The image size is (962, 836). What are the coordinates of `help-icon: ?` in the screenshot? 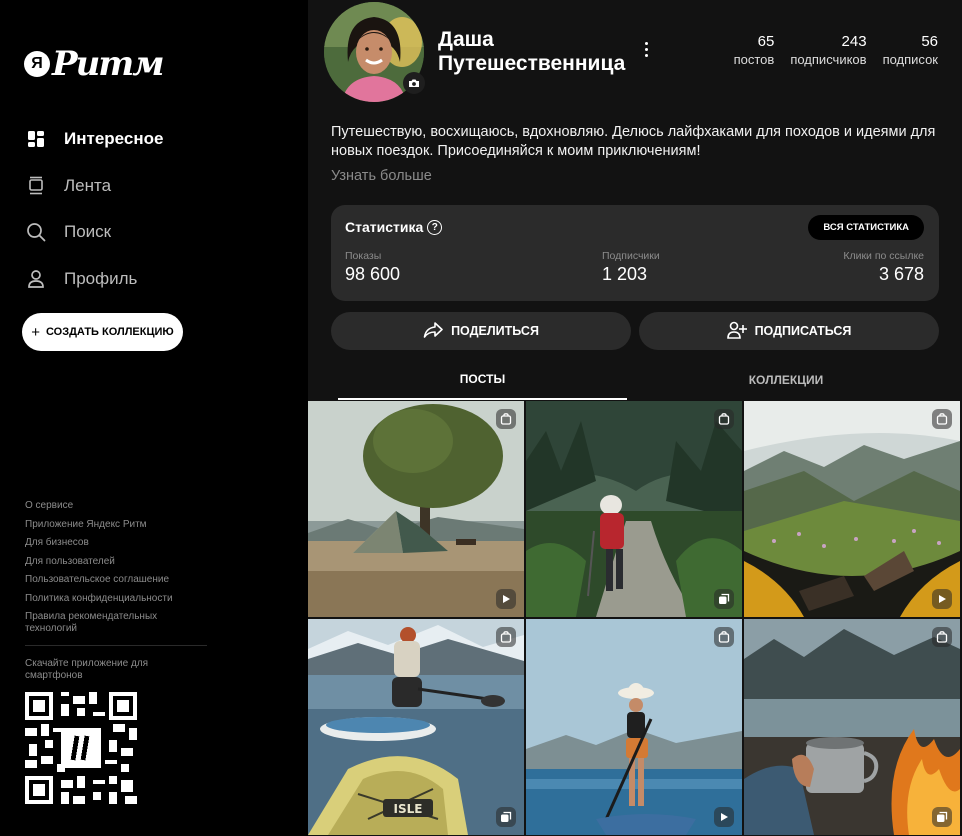 It's located at (435, 227).